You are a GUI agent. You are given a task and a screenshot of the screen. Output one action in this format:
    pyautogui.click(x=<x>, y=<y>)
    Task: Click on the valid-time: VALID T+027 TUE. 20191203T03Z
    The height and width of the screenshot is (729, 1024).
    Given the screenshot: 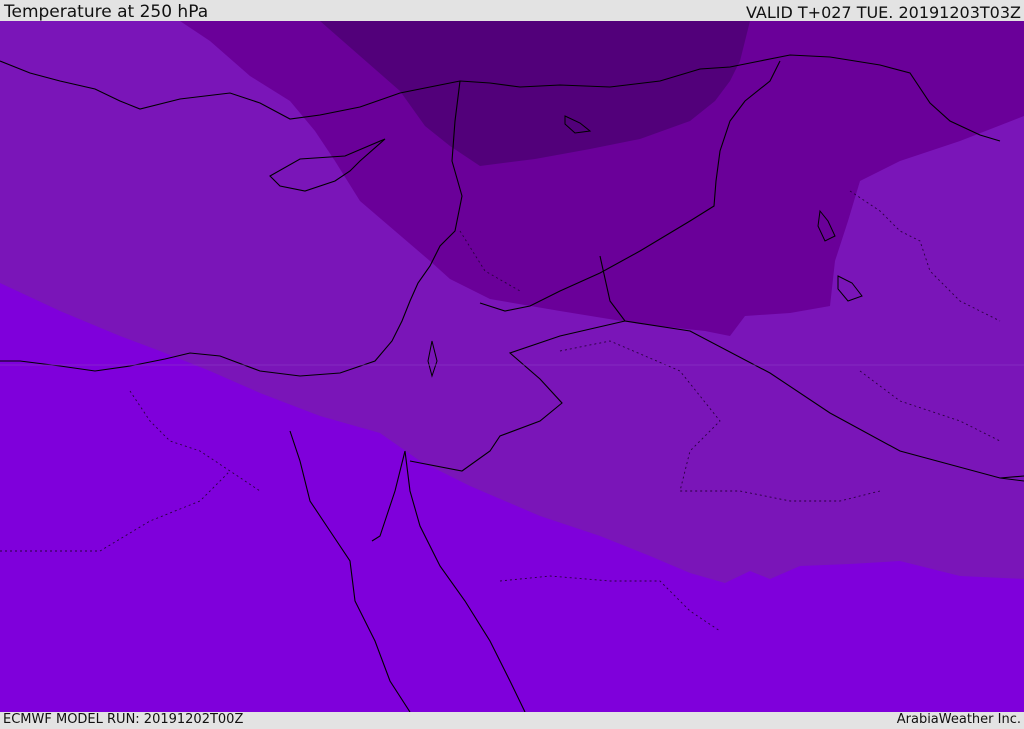 What is the action you would take?
    pyautogui.click(x=883, y=12)
    